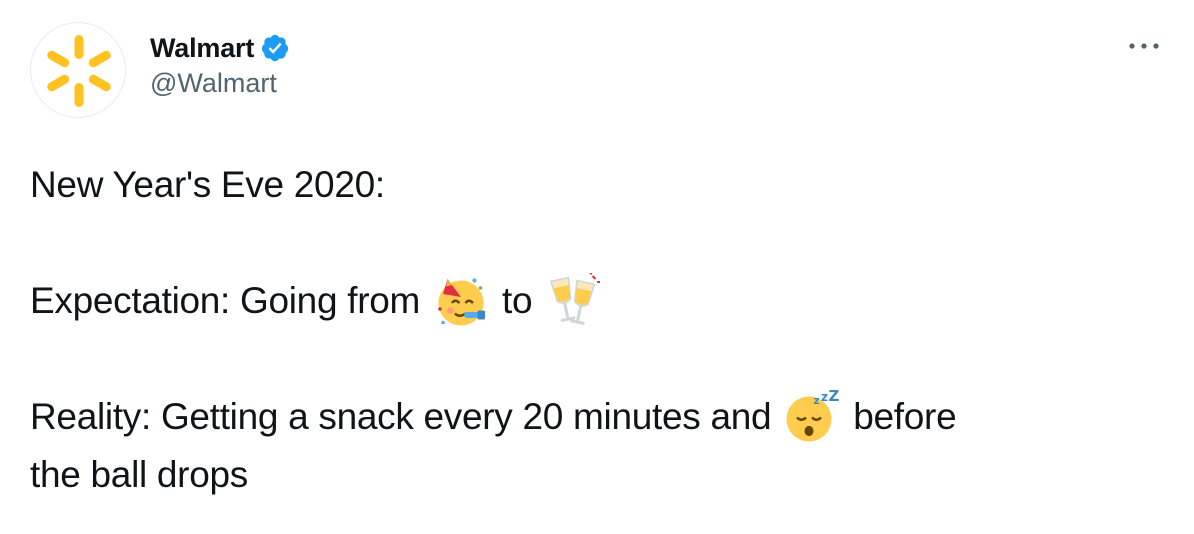  Describe the element at coordinates (461, 302) in the screenshot. I see `partying-face-icon` at that location.